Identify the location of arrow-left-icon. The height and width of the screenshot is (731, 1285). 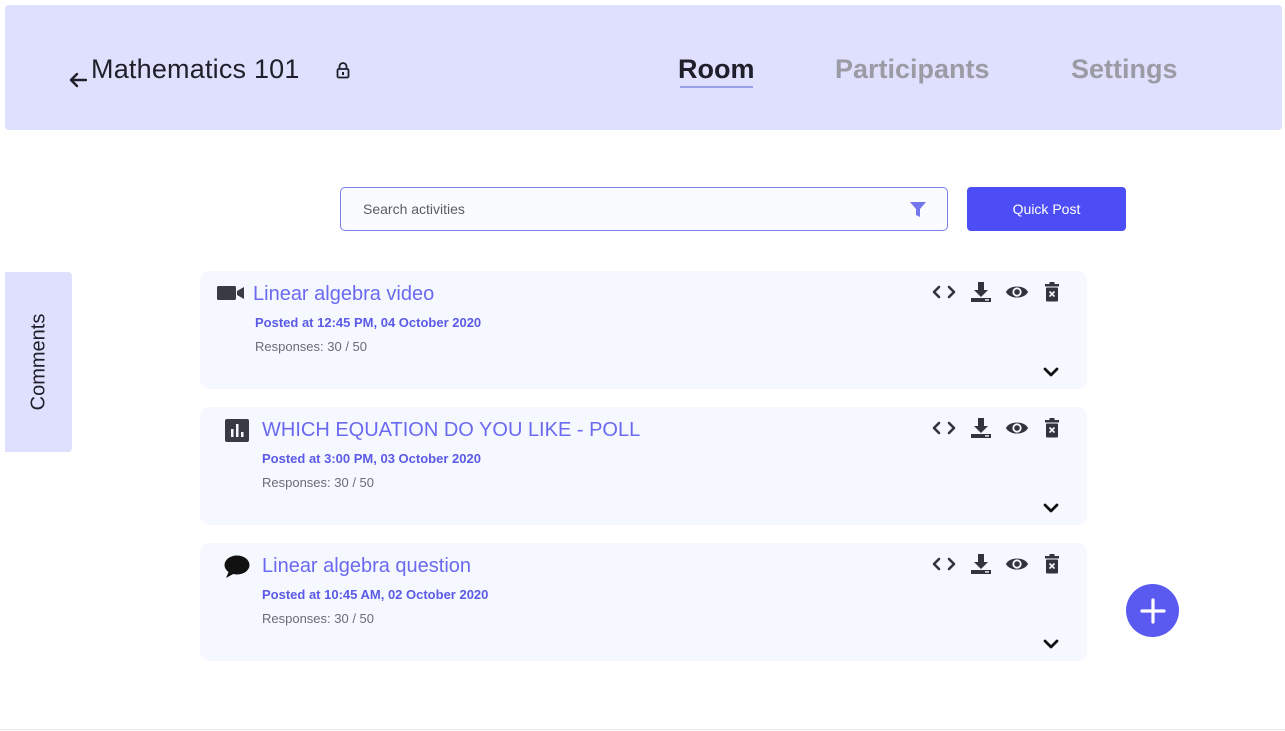
(78, 80).